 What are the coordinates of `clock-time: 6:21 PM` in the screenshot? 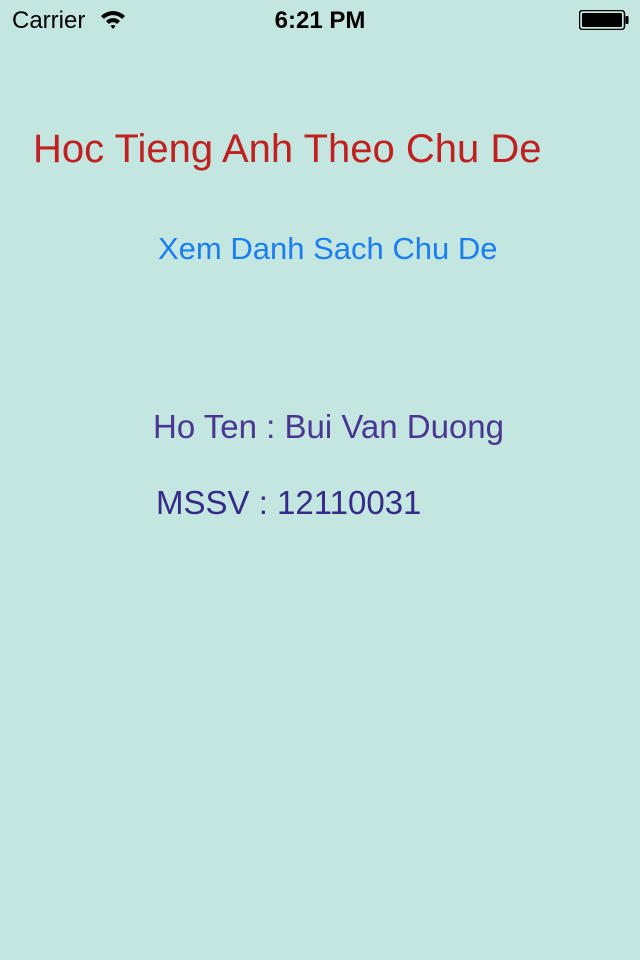 It's located at (320, 20).